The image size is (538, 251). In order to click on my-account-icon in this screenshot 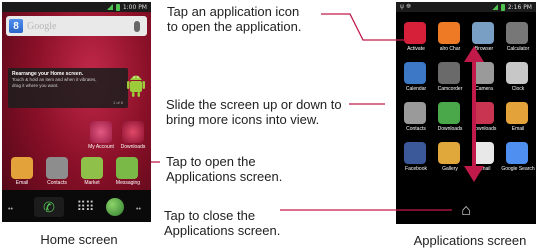, I will do `click(101, 132)`.